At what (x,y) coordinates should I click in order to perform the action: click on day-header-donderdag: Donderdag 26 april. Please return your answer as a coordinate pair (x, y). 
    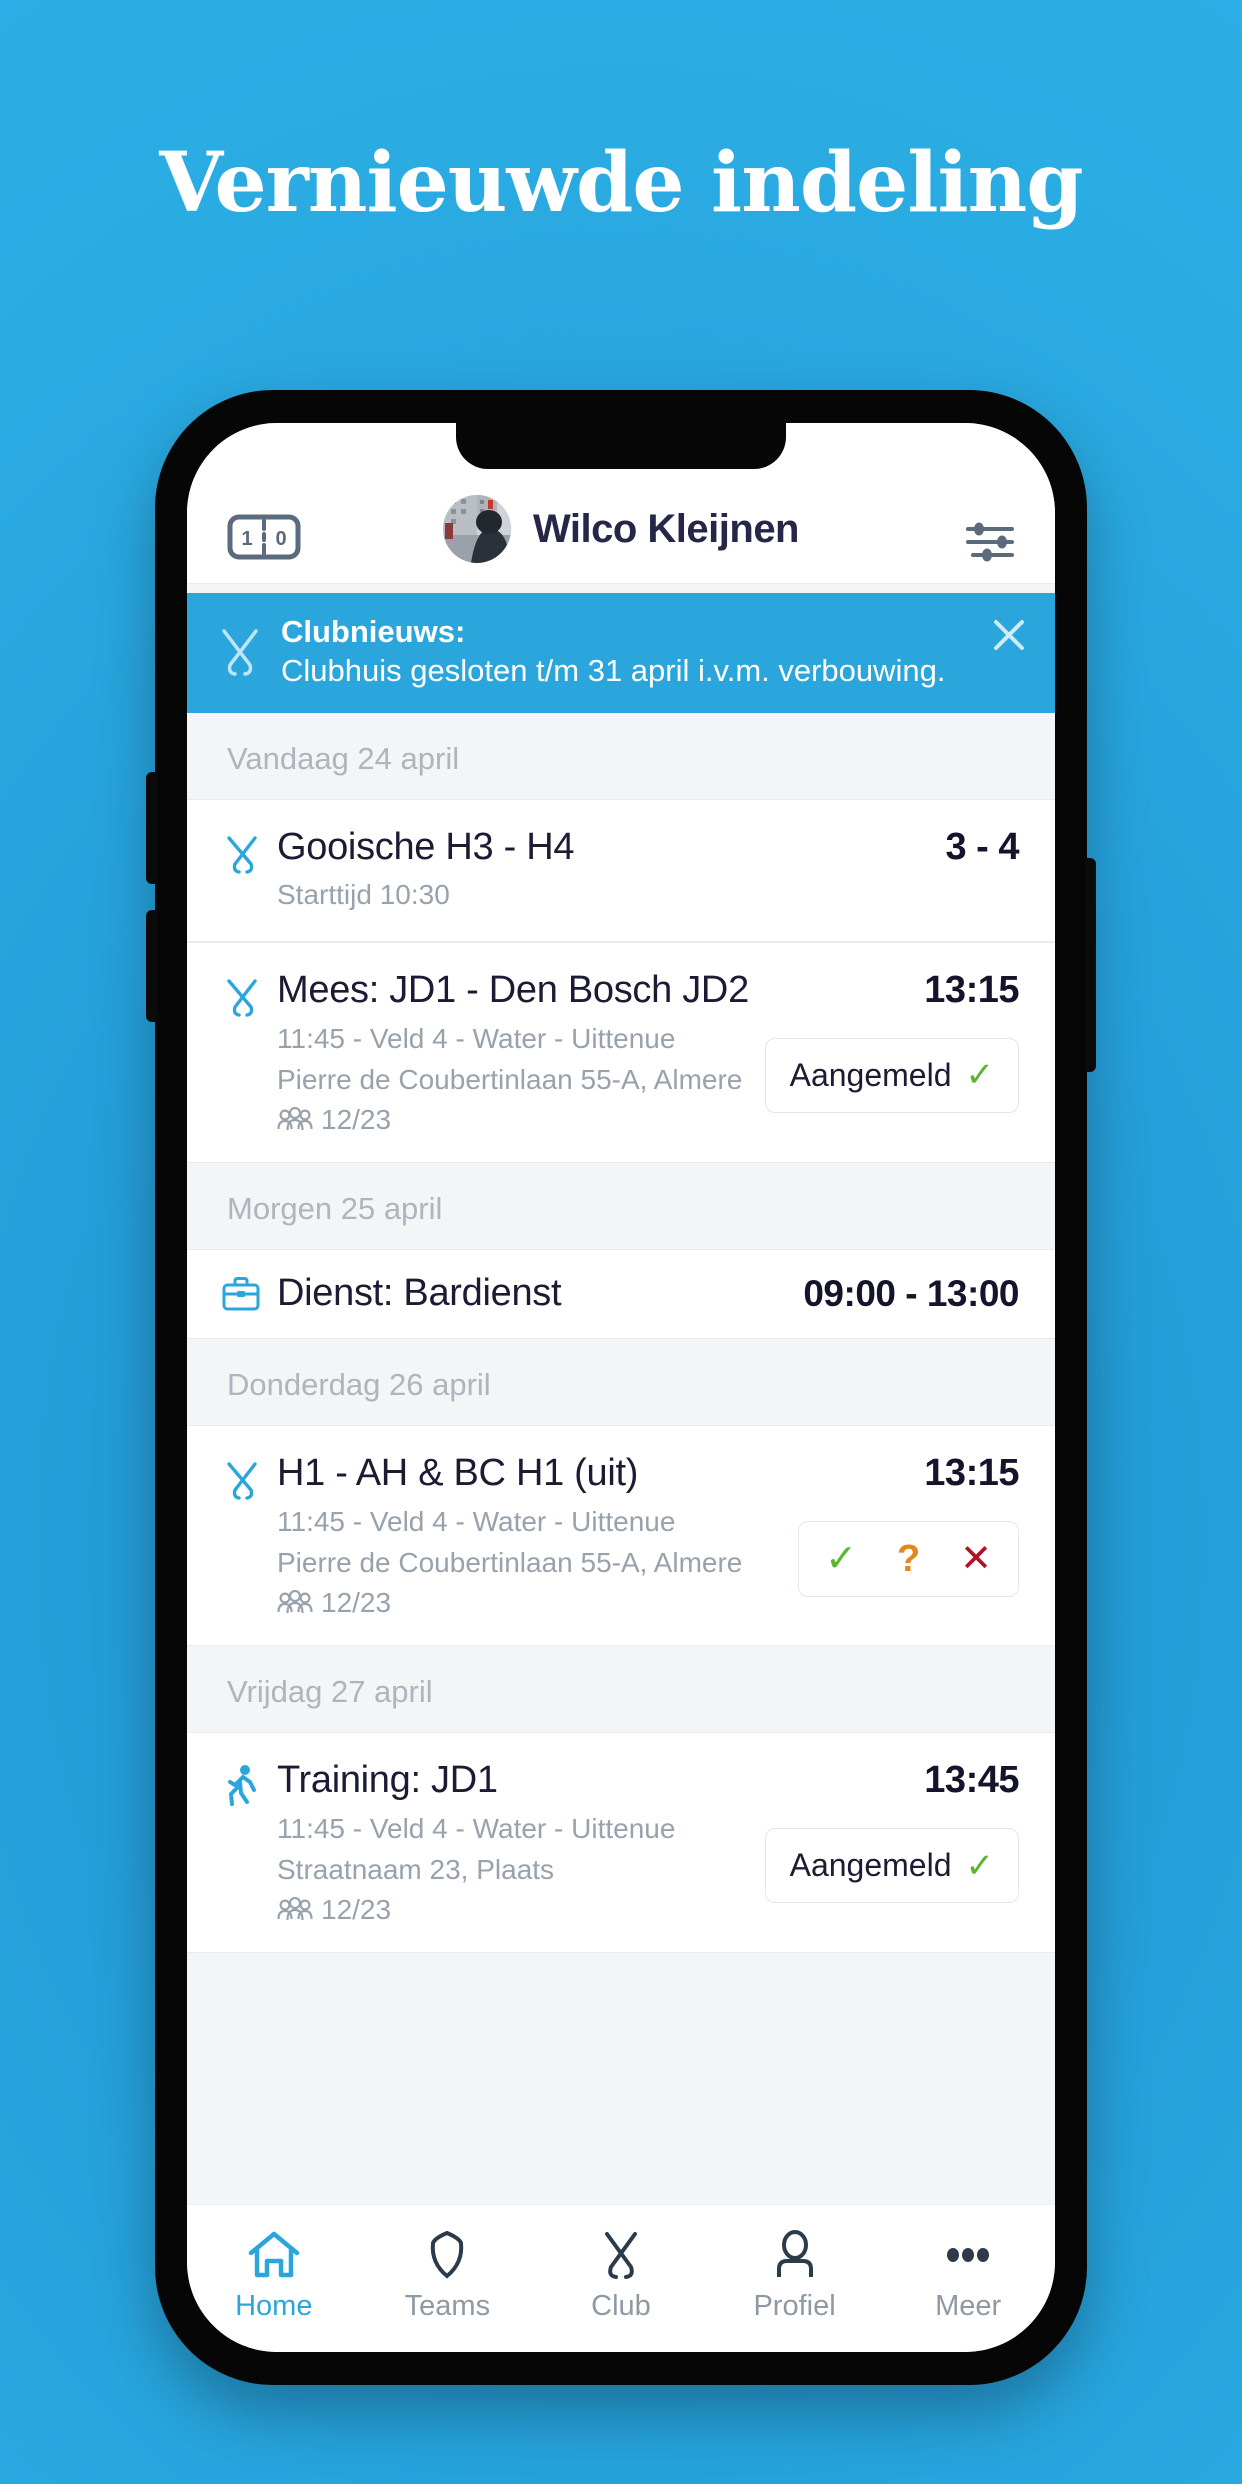
    Looking at the image, I should click on (621, 1381).